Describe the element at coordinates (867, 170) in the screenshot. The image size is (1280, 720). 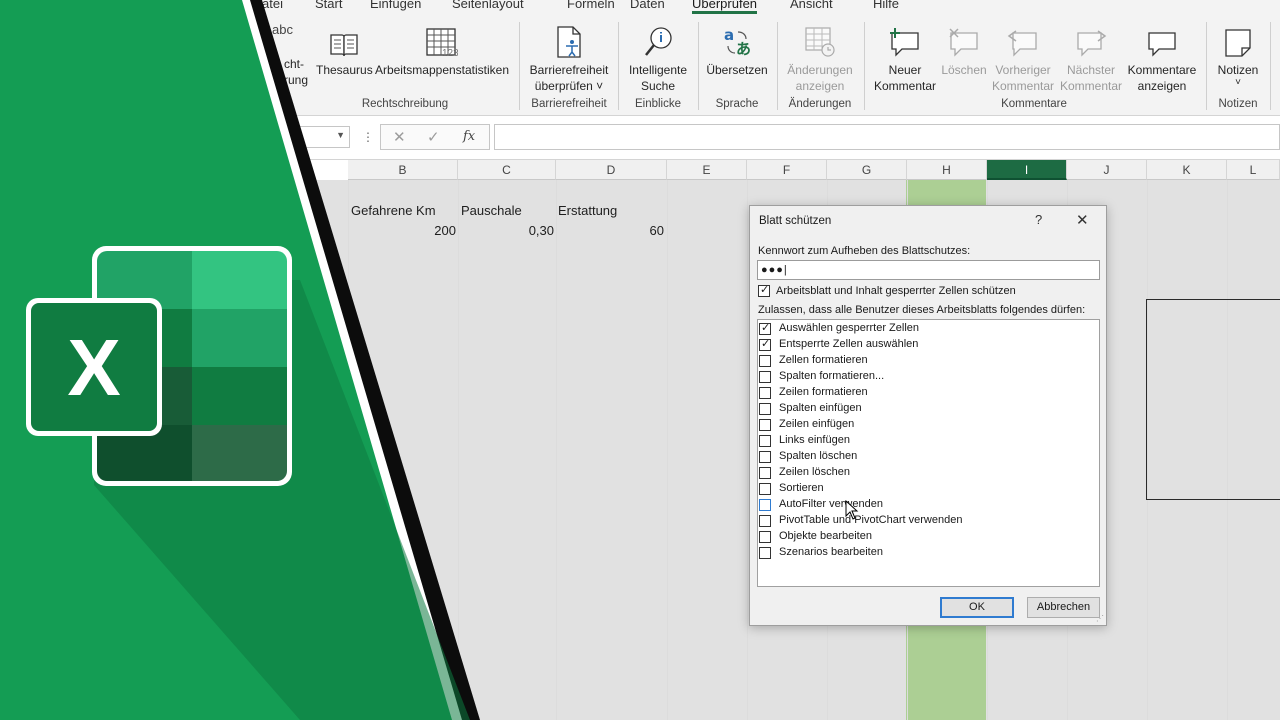
I see `column-header-g: G` at that location.